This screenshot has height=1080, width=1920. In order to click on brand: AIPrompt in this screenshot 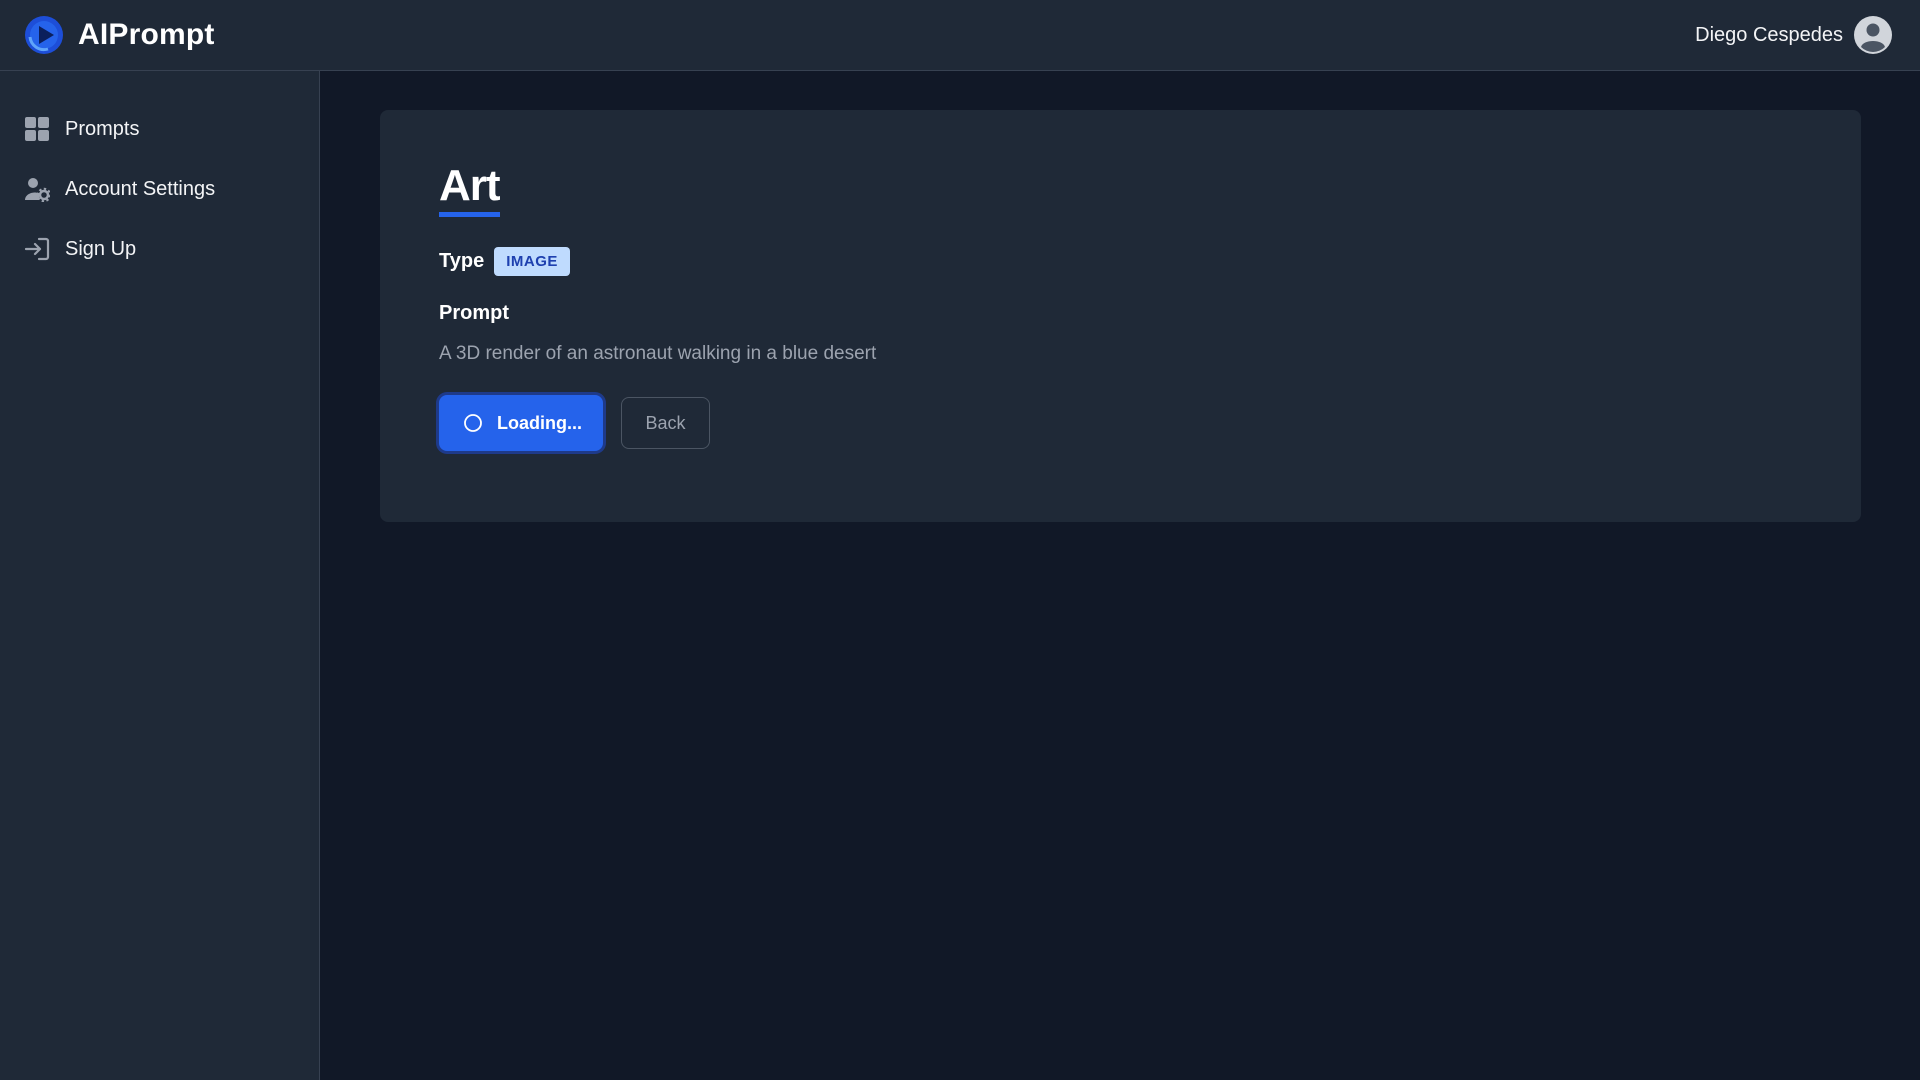, I will do `click(119, 35)`.